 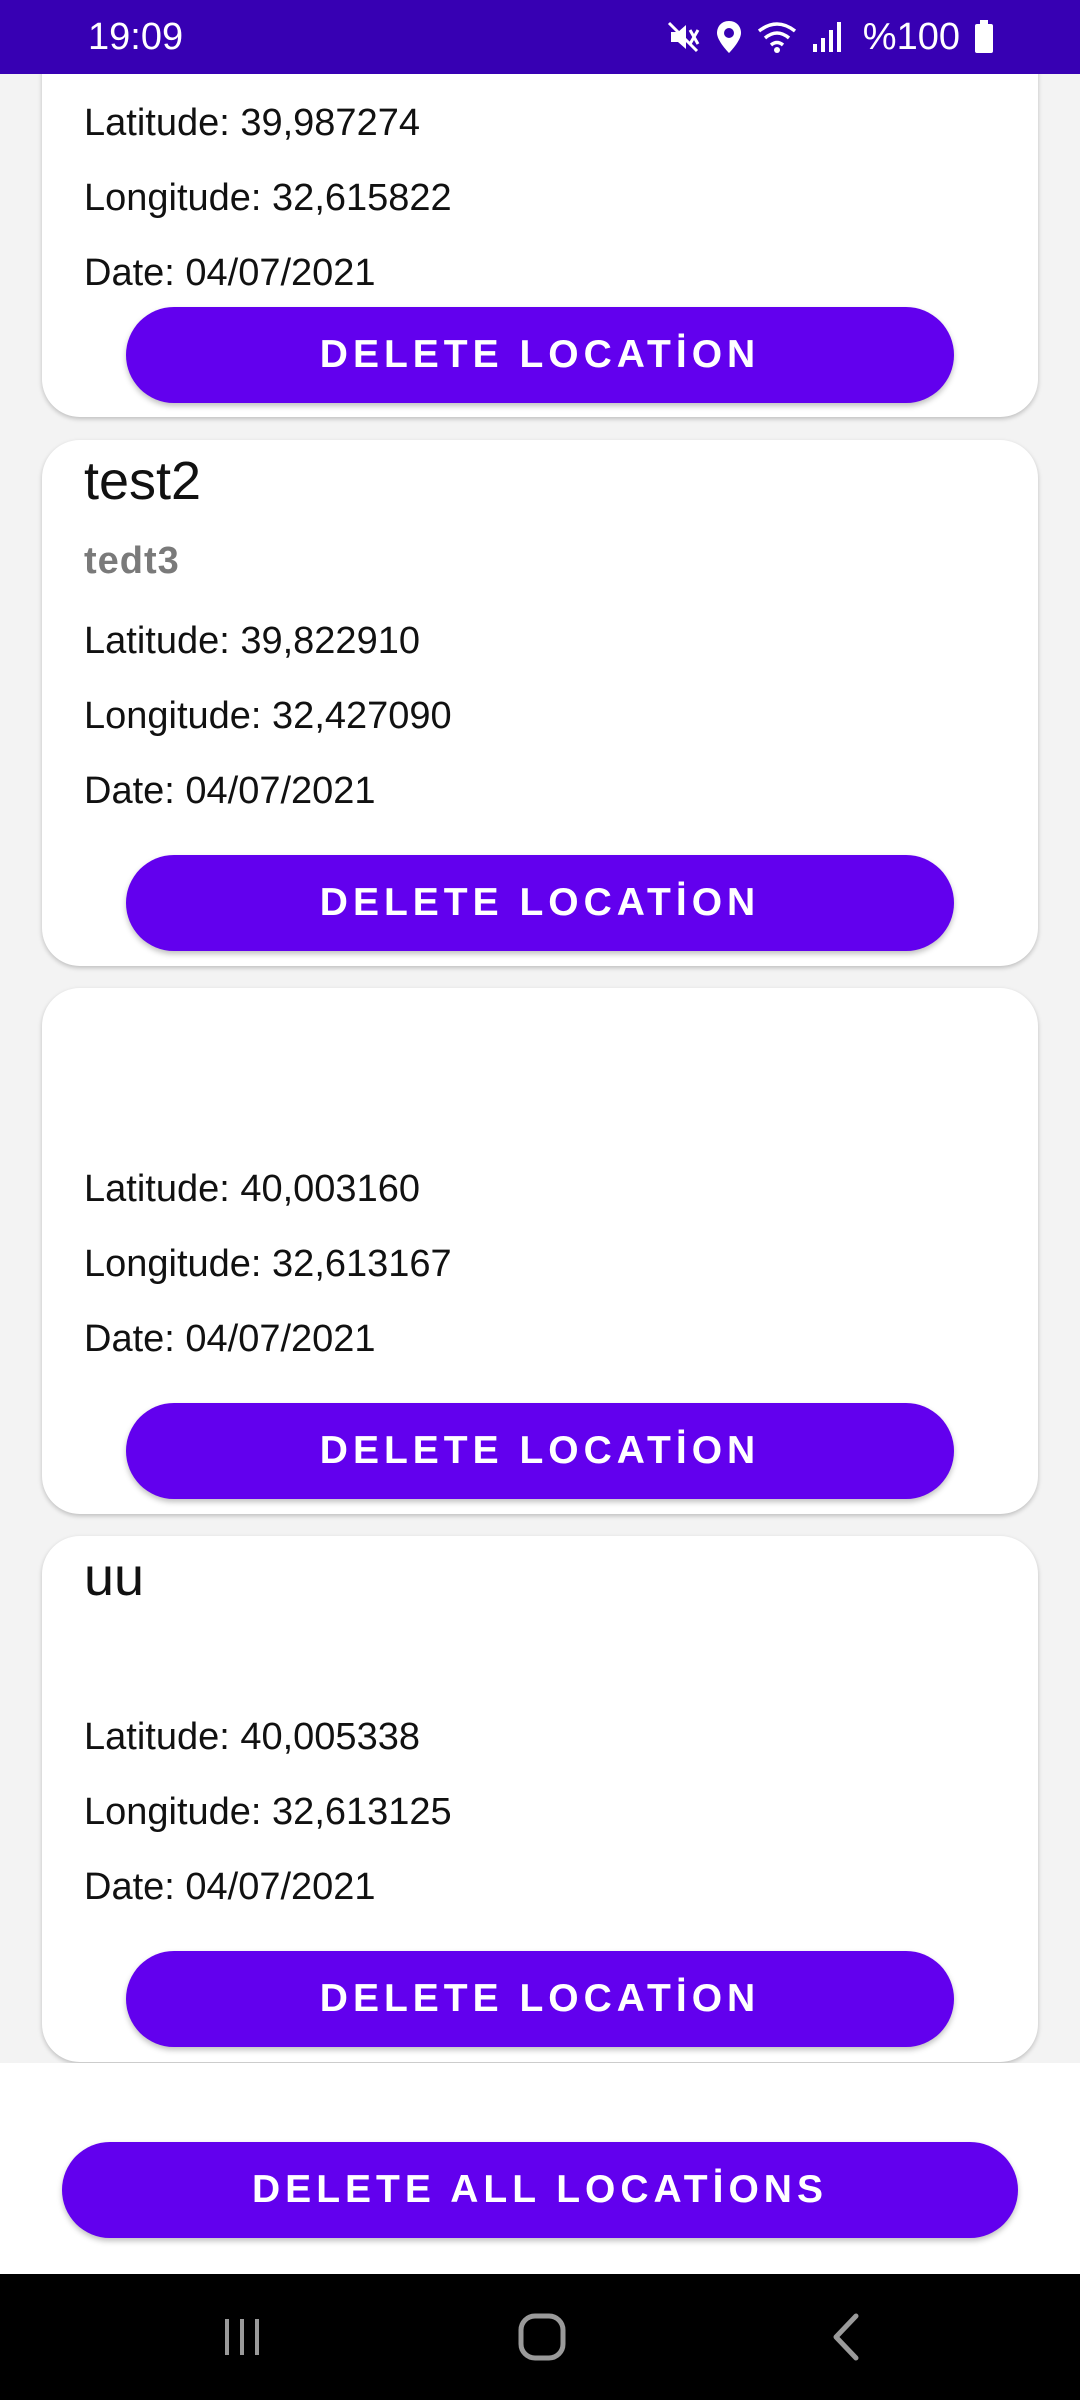 I want to click on home-icon, so click(x=542, y=2337).